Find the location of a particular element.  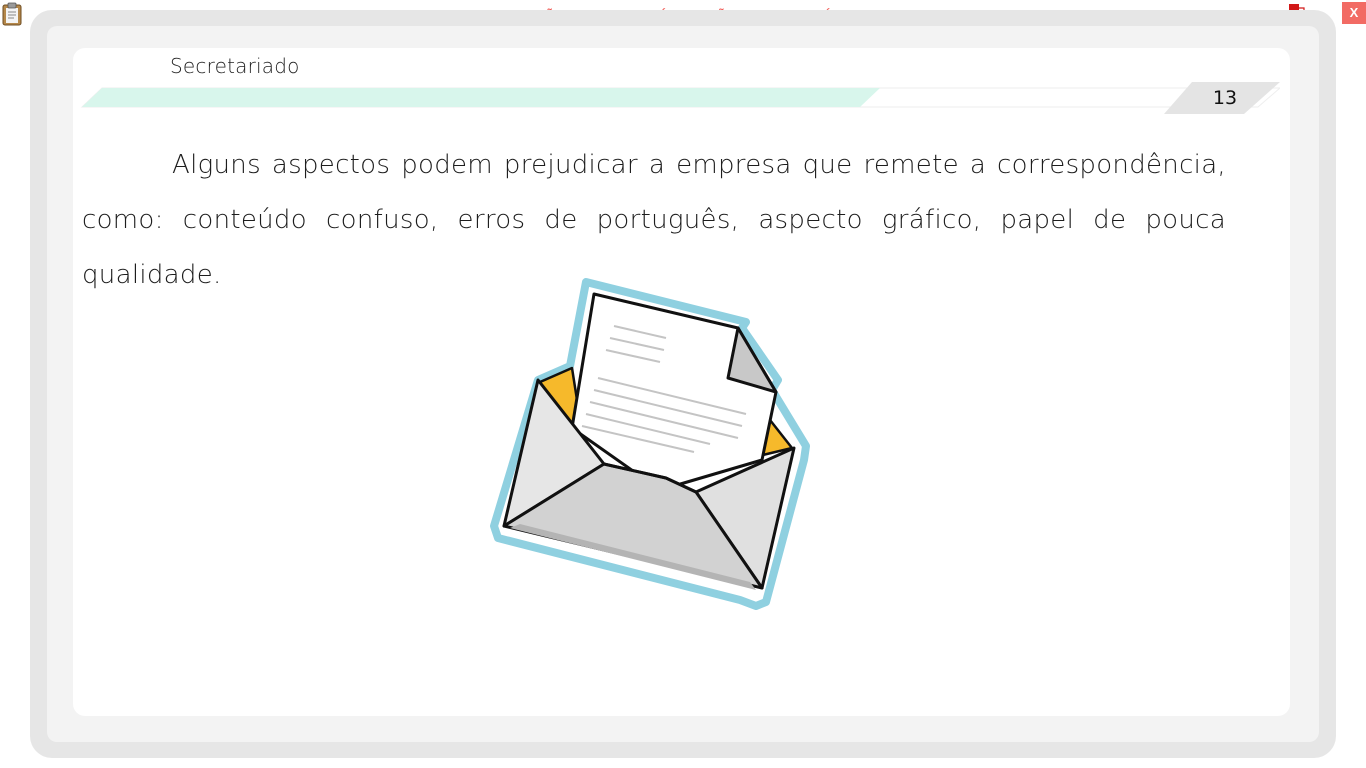

close-button: X is located at coordinates (1354, 13).